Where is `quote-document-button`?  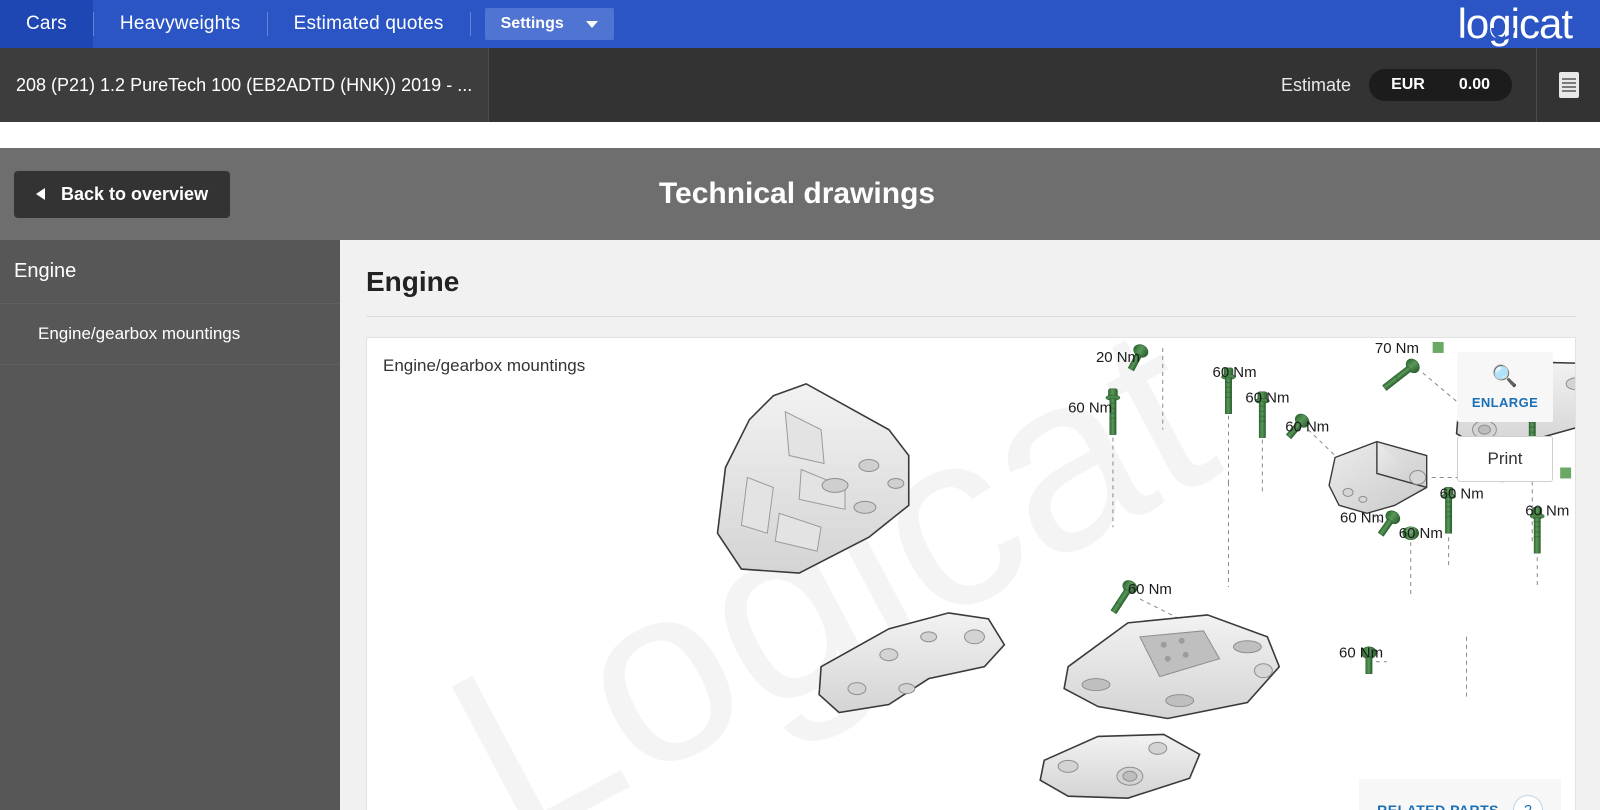
quote-document-button is located at coordinates (1568, 85).